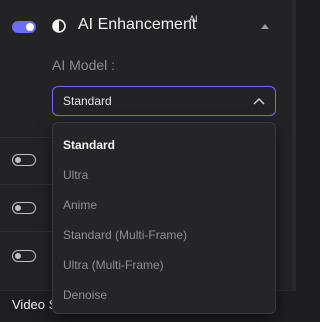  What do you see at coordinates (164, 101) in the screenshot?
I see `ai-model-select: Standard` at bounding box center [164, 101].